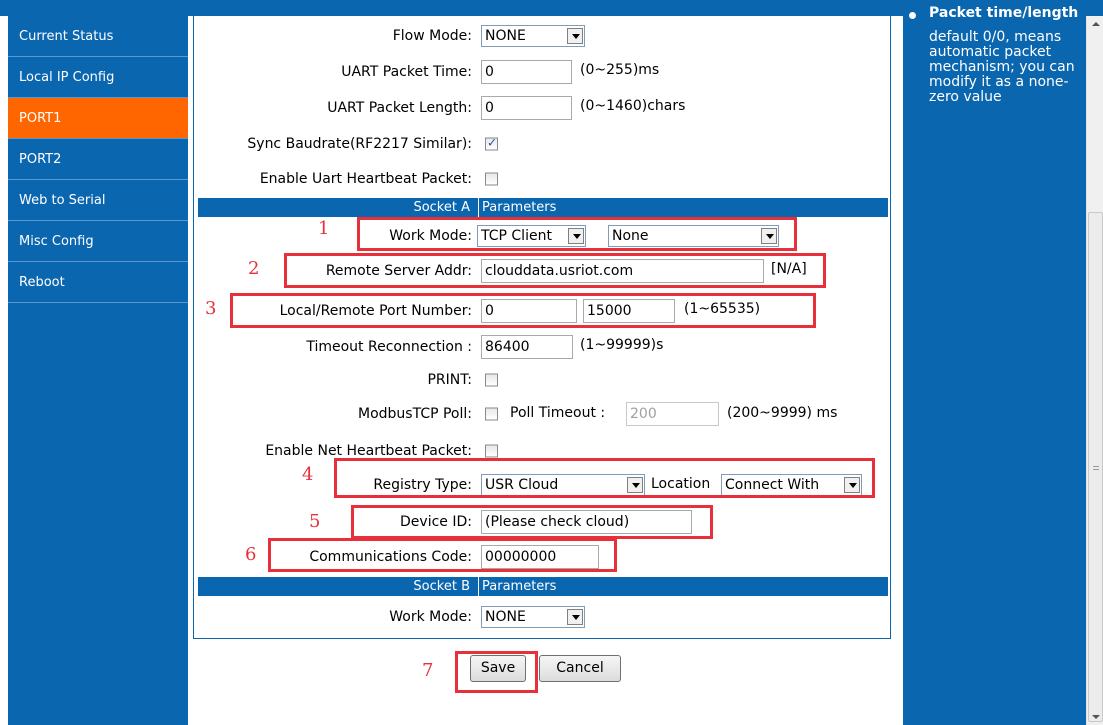  What do you see at coordinates (505, 617) in the screenshot?
I see `work-mode-b-value: NONE` at bounding box center [505, 617].